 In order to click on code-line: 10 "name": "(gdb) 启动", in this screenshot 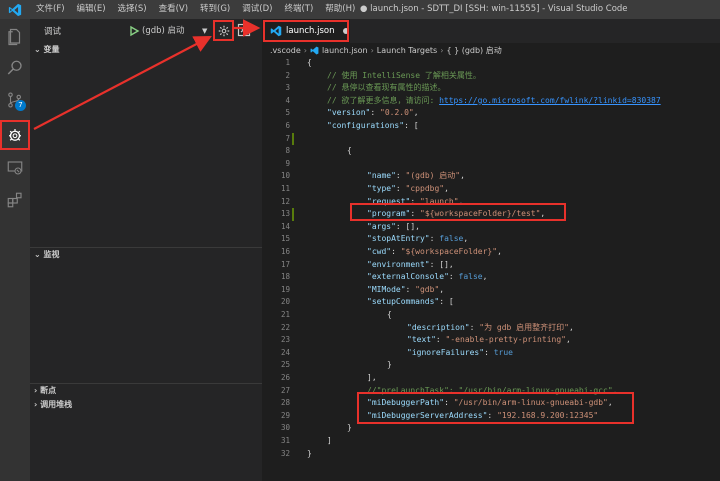, I will do `click(491, 176)`.